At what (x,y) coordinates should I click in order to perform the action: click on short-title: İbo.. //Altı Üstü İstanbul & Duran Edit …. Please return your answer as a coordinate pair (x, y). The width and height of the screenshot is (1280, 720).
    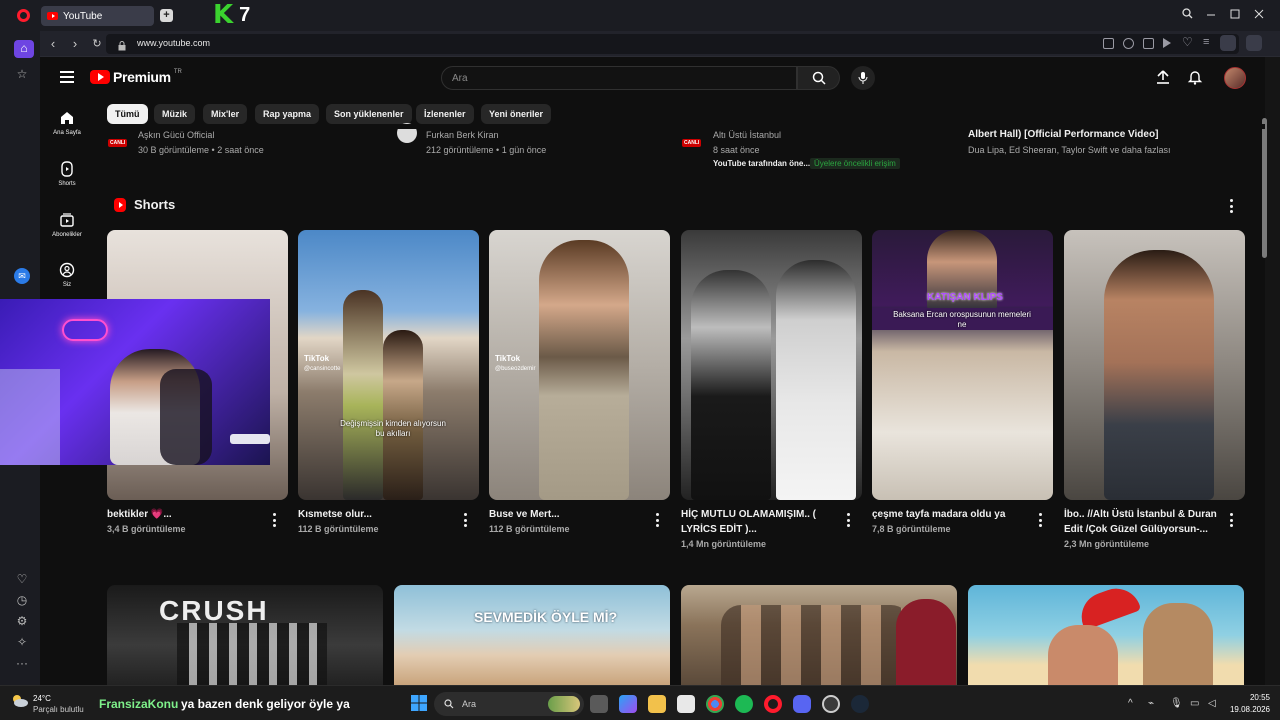
    Looking at the image, I should click on (1143, 529).